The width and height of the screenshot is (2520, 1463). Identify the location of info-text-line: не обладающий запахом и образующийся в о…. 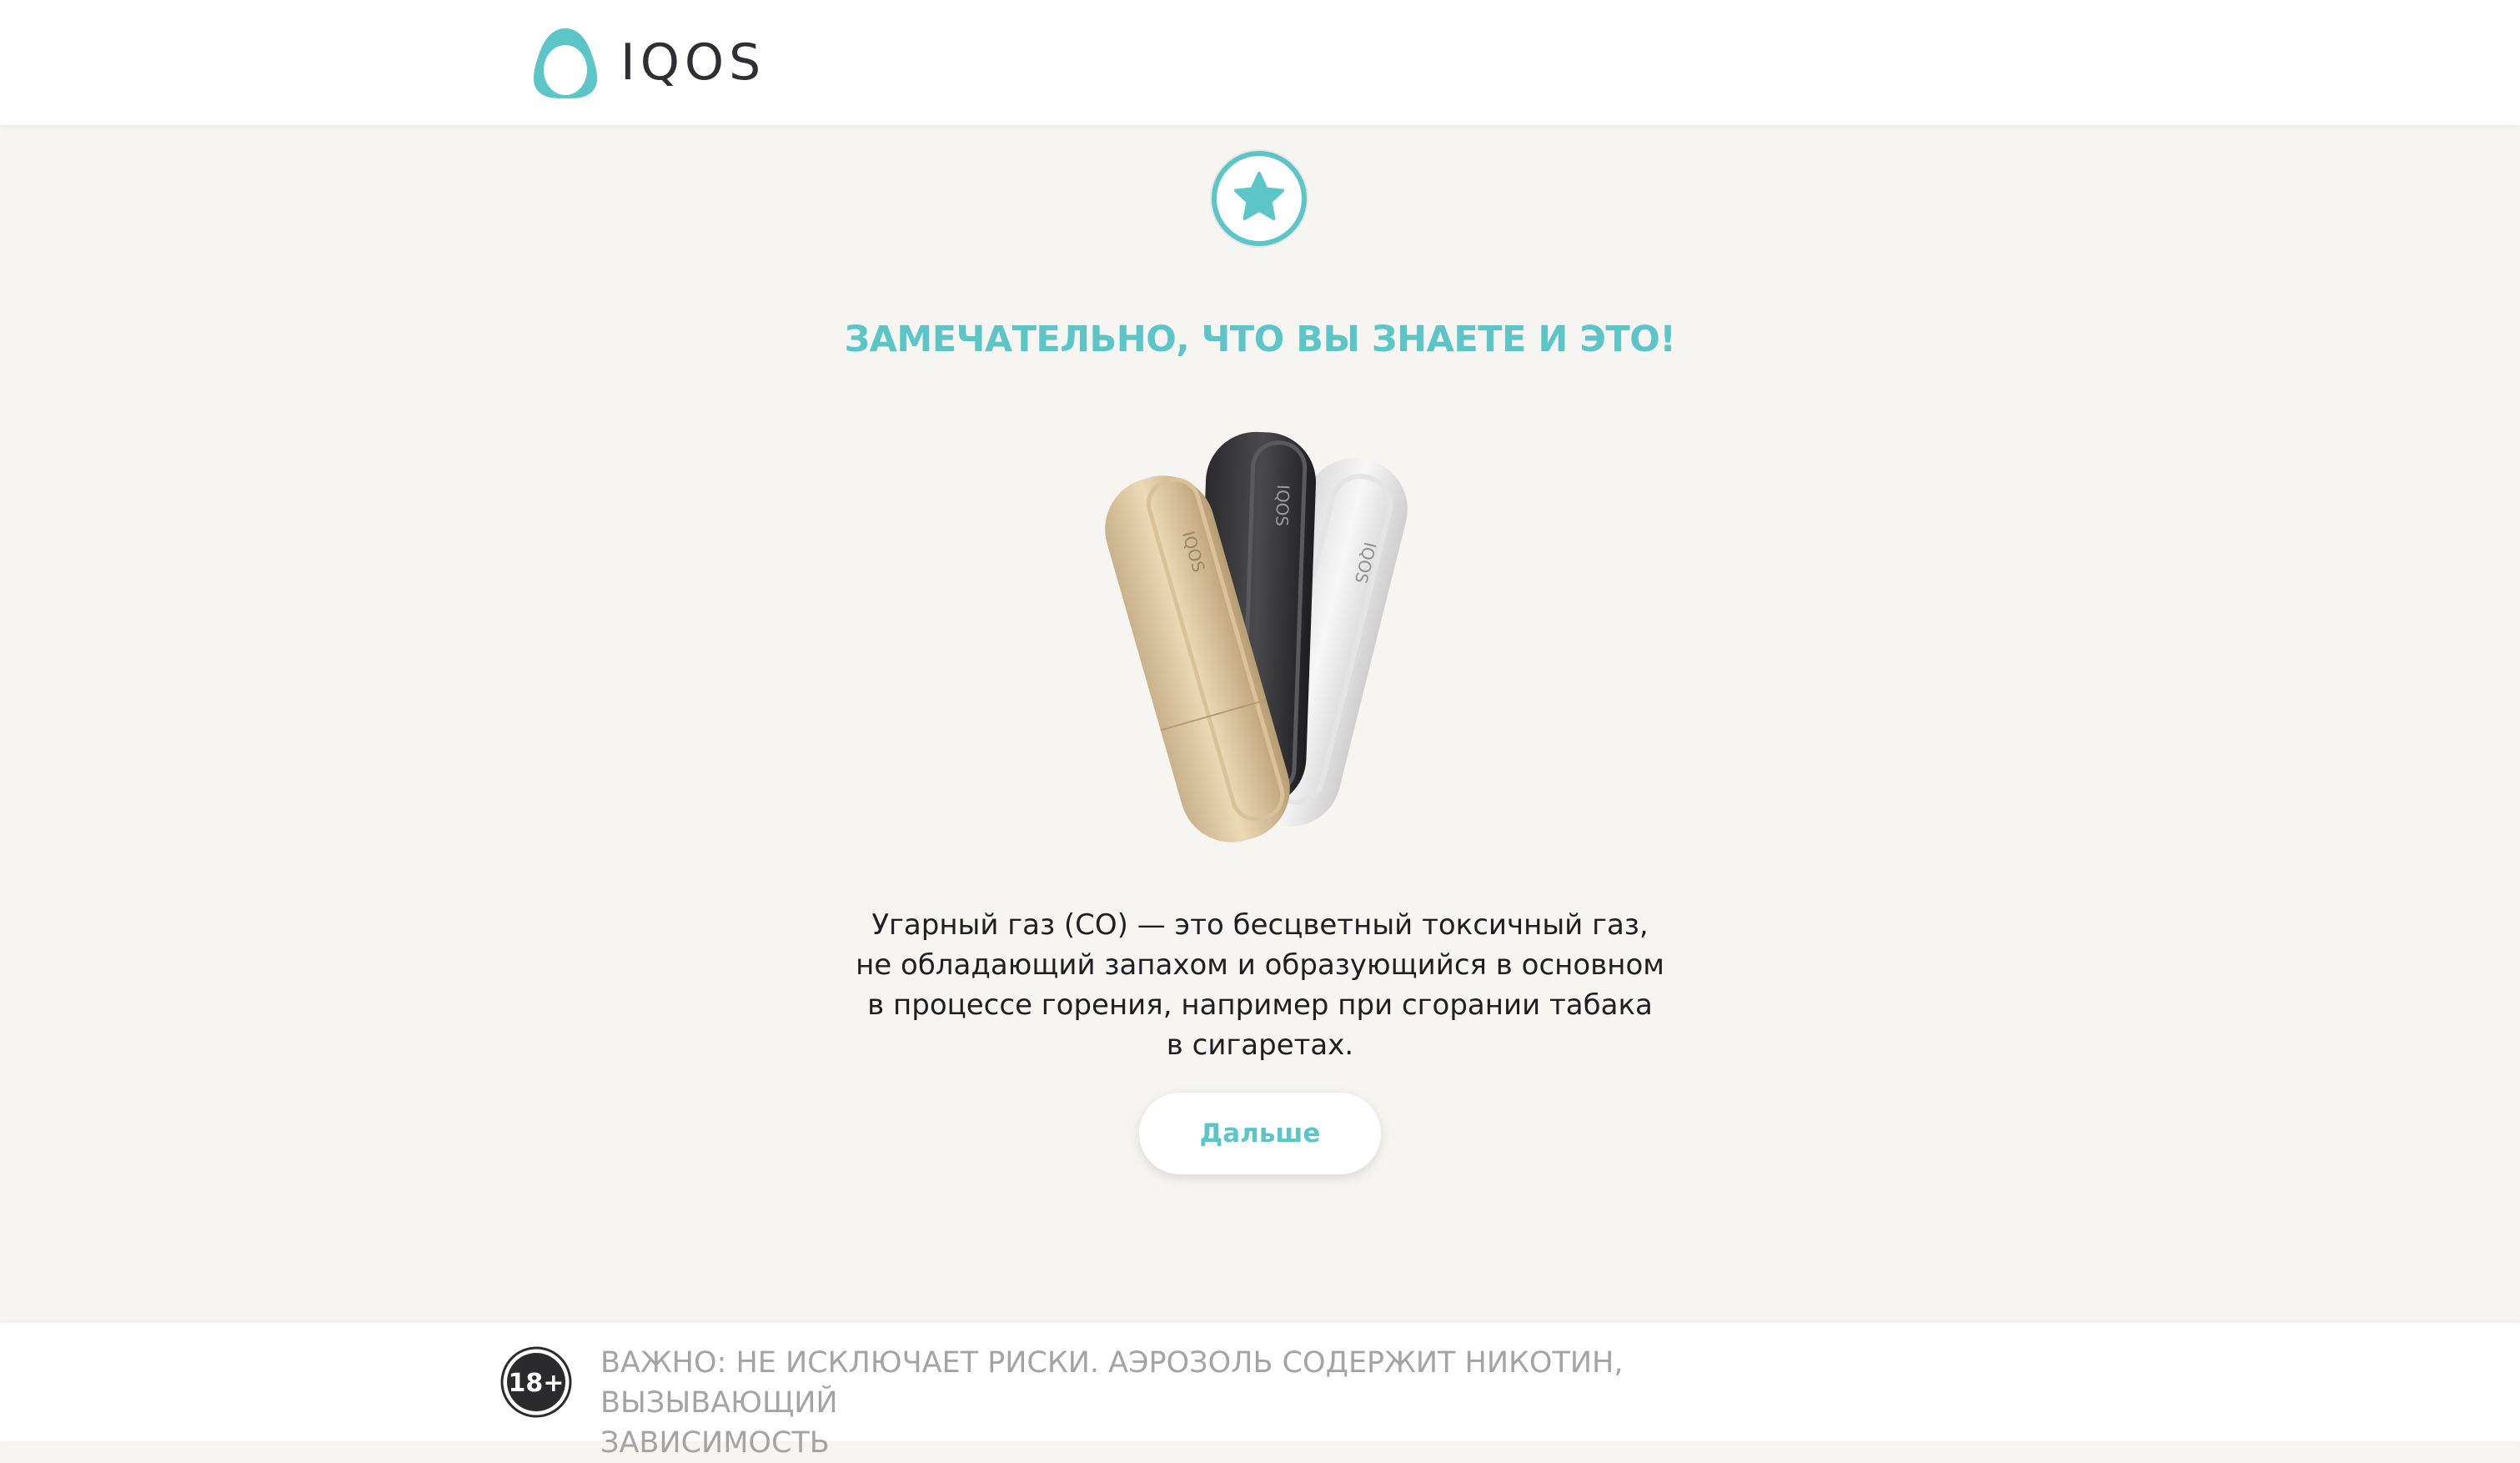
(1260, 965).